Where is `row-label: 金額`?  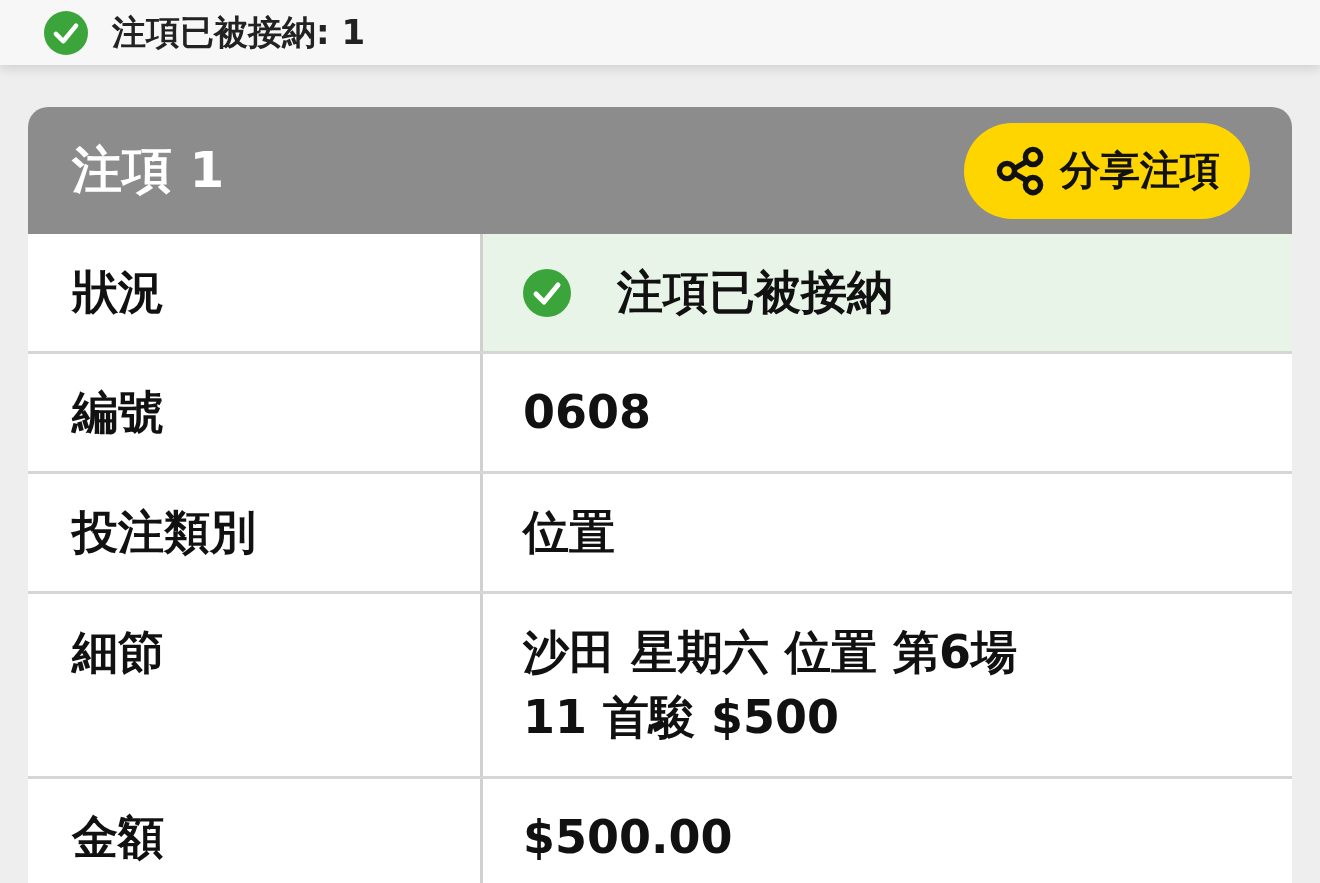 row-label: 金額 is located at coordinates (255, 831).